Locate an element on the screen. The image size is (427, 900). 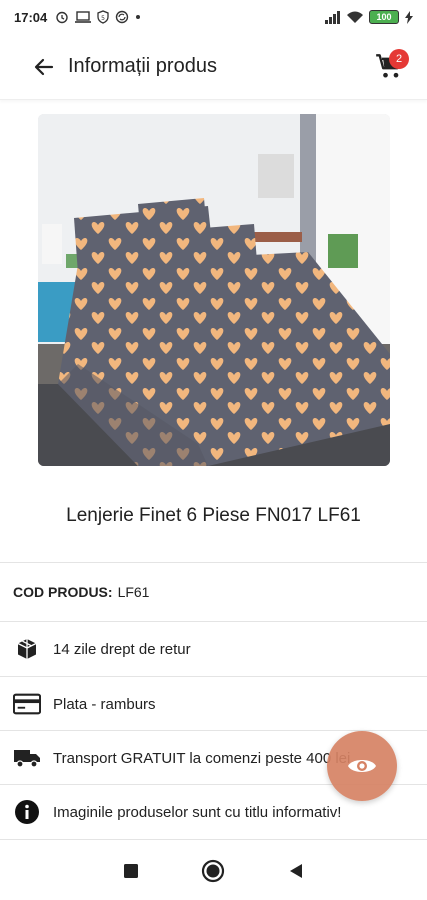
app-bar: Informații produs 2 is located at coordinates (213, 67).